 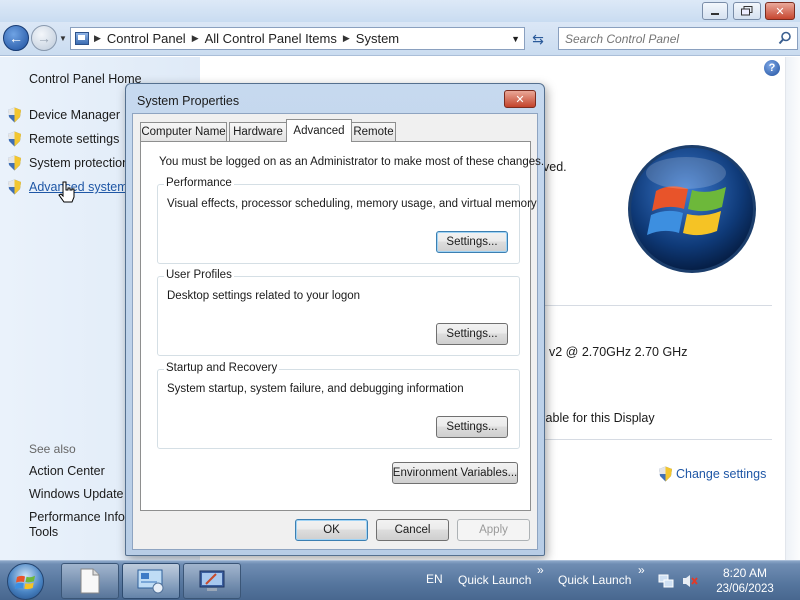 What do you see at coordinates (199, 275) in the screenshot?
I see `group-title: User Profiles` at bounding box center [199, 275].